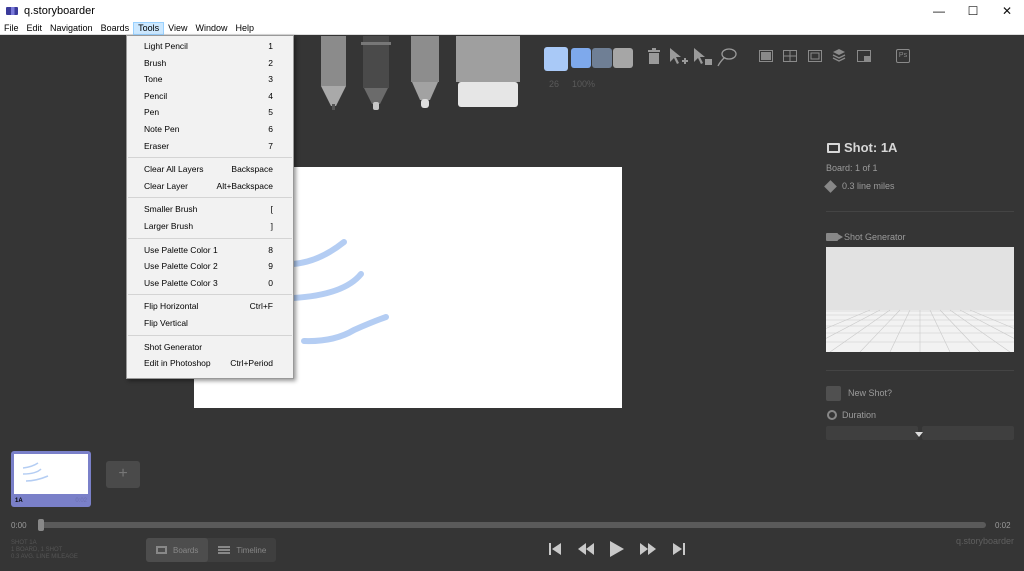  I want to click on menu-item-light-pencil: Light Pencil 1, so click(210, 46).